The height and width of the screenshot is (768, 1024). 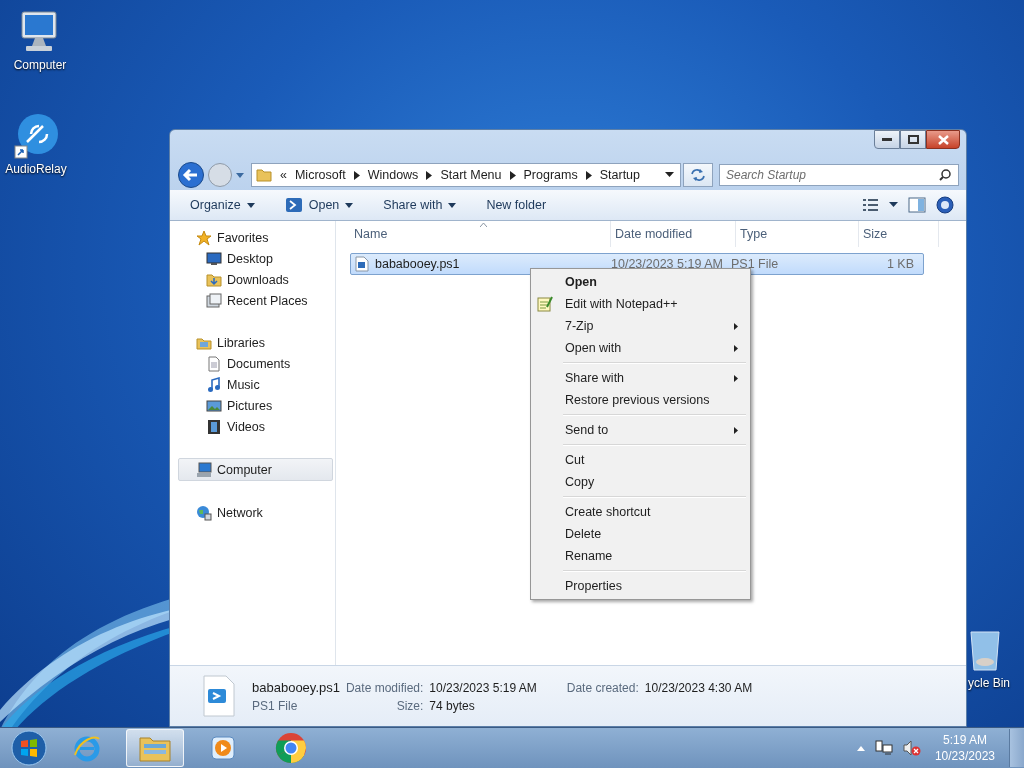 I want to click on toolbar-button: Open, so click(x=319, y=205).